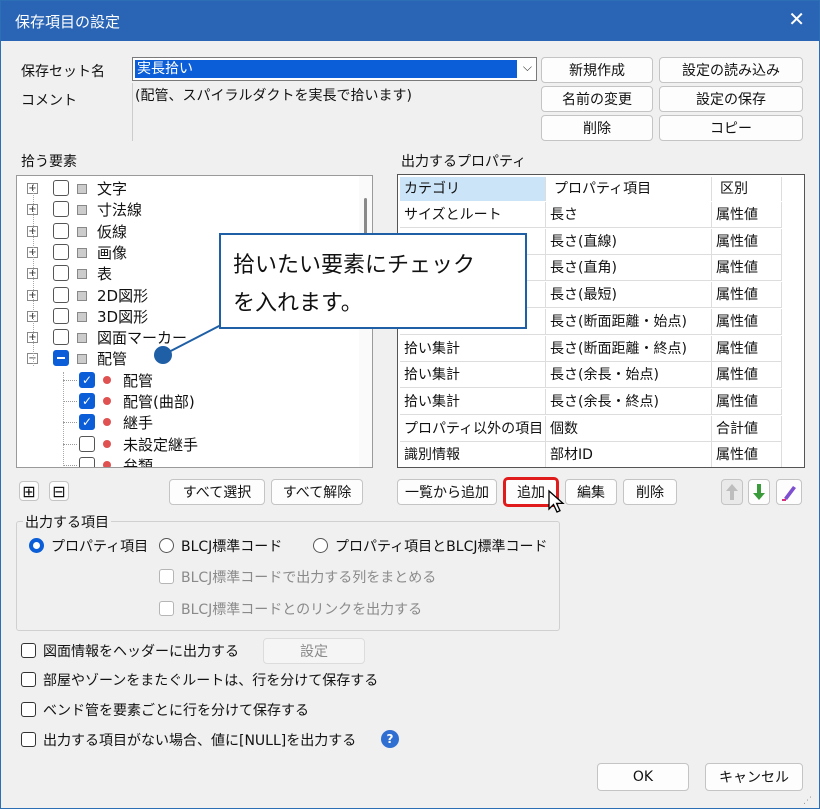  What do you see at coordinates (107, 401) in the screenshot?
I see `element-dot-icon` at bounding box center [107, 401].